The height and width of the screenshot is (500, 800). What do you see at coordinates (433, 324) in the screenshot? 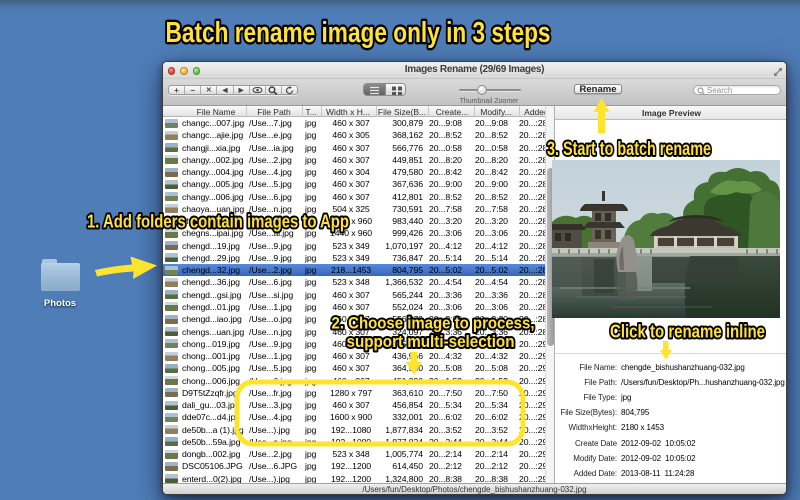
I see `svg-text: 2. Choose image to process,` at bounding box center [433, 324].